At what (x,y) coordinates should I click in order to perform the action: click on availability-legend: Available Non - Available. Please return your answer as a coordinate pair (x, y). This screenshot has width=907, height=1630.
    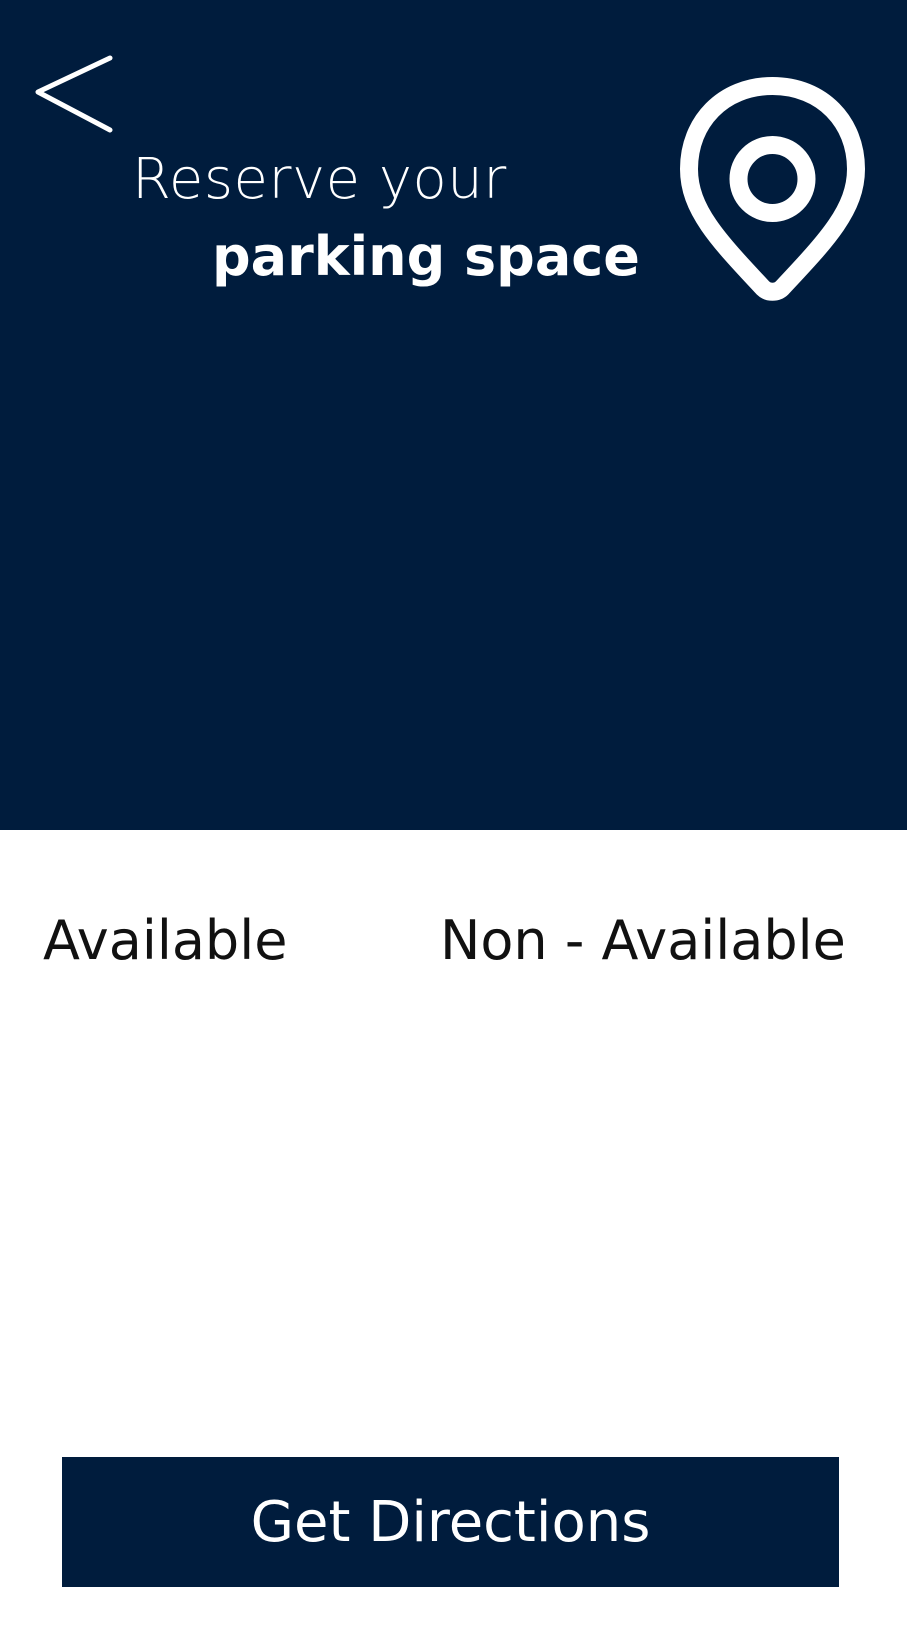
    Looking at the image, I should click on (453, 944).